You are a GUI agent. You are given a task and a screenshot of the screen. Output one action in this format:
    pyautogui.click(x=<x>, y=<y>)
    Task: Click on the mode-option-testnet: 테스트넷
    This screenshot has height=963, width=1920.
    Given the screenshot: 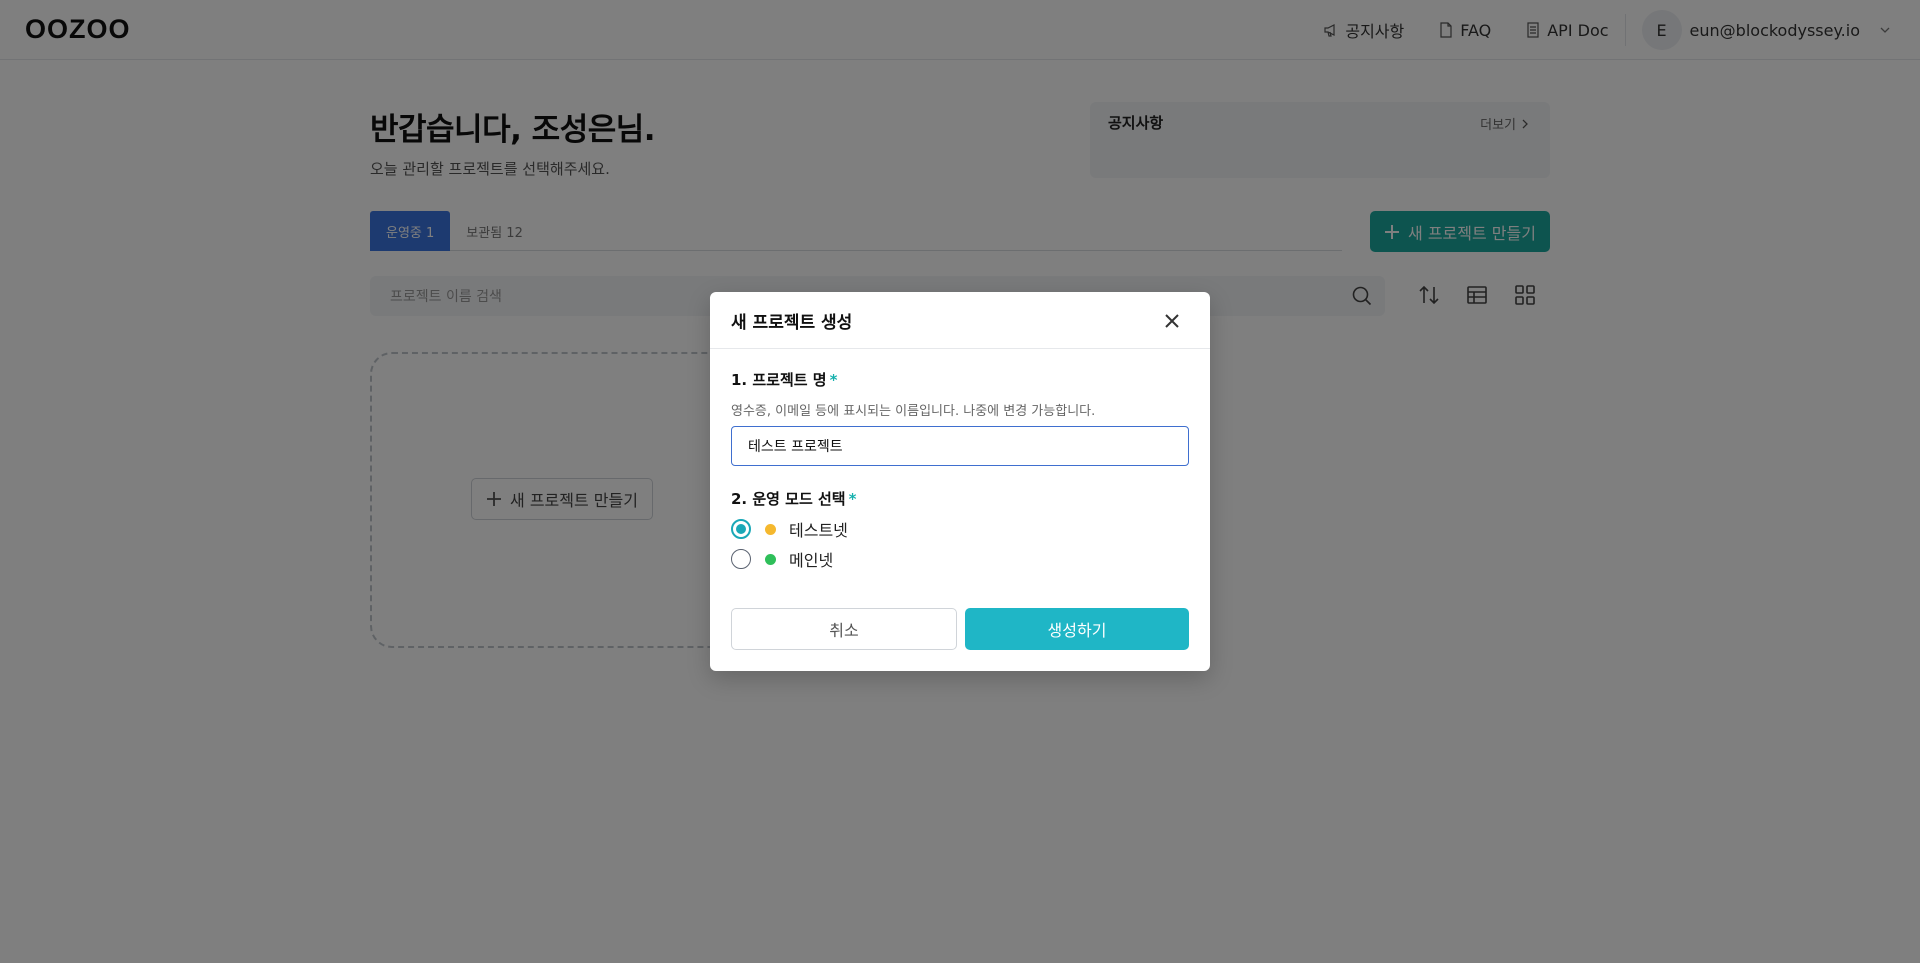 What is the action you would take?
    pyautogui.click(x=960, y=529)
    